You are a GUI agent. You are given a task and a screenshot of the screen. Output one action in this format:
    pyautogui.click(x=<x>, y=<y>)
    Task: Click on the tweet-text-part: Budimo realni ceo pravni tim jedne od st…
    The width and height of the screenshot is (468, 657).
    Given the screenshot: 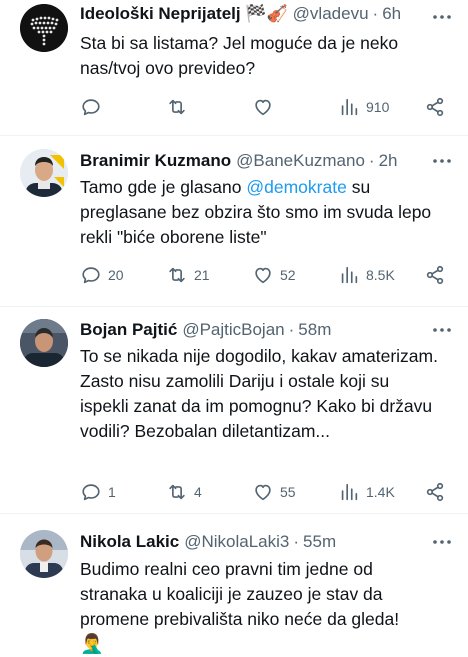 What is the action you would take?
    pyautogui.click(x=240, y=594)
    